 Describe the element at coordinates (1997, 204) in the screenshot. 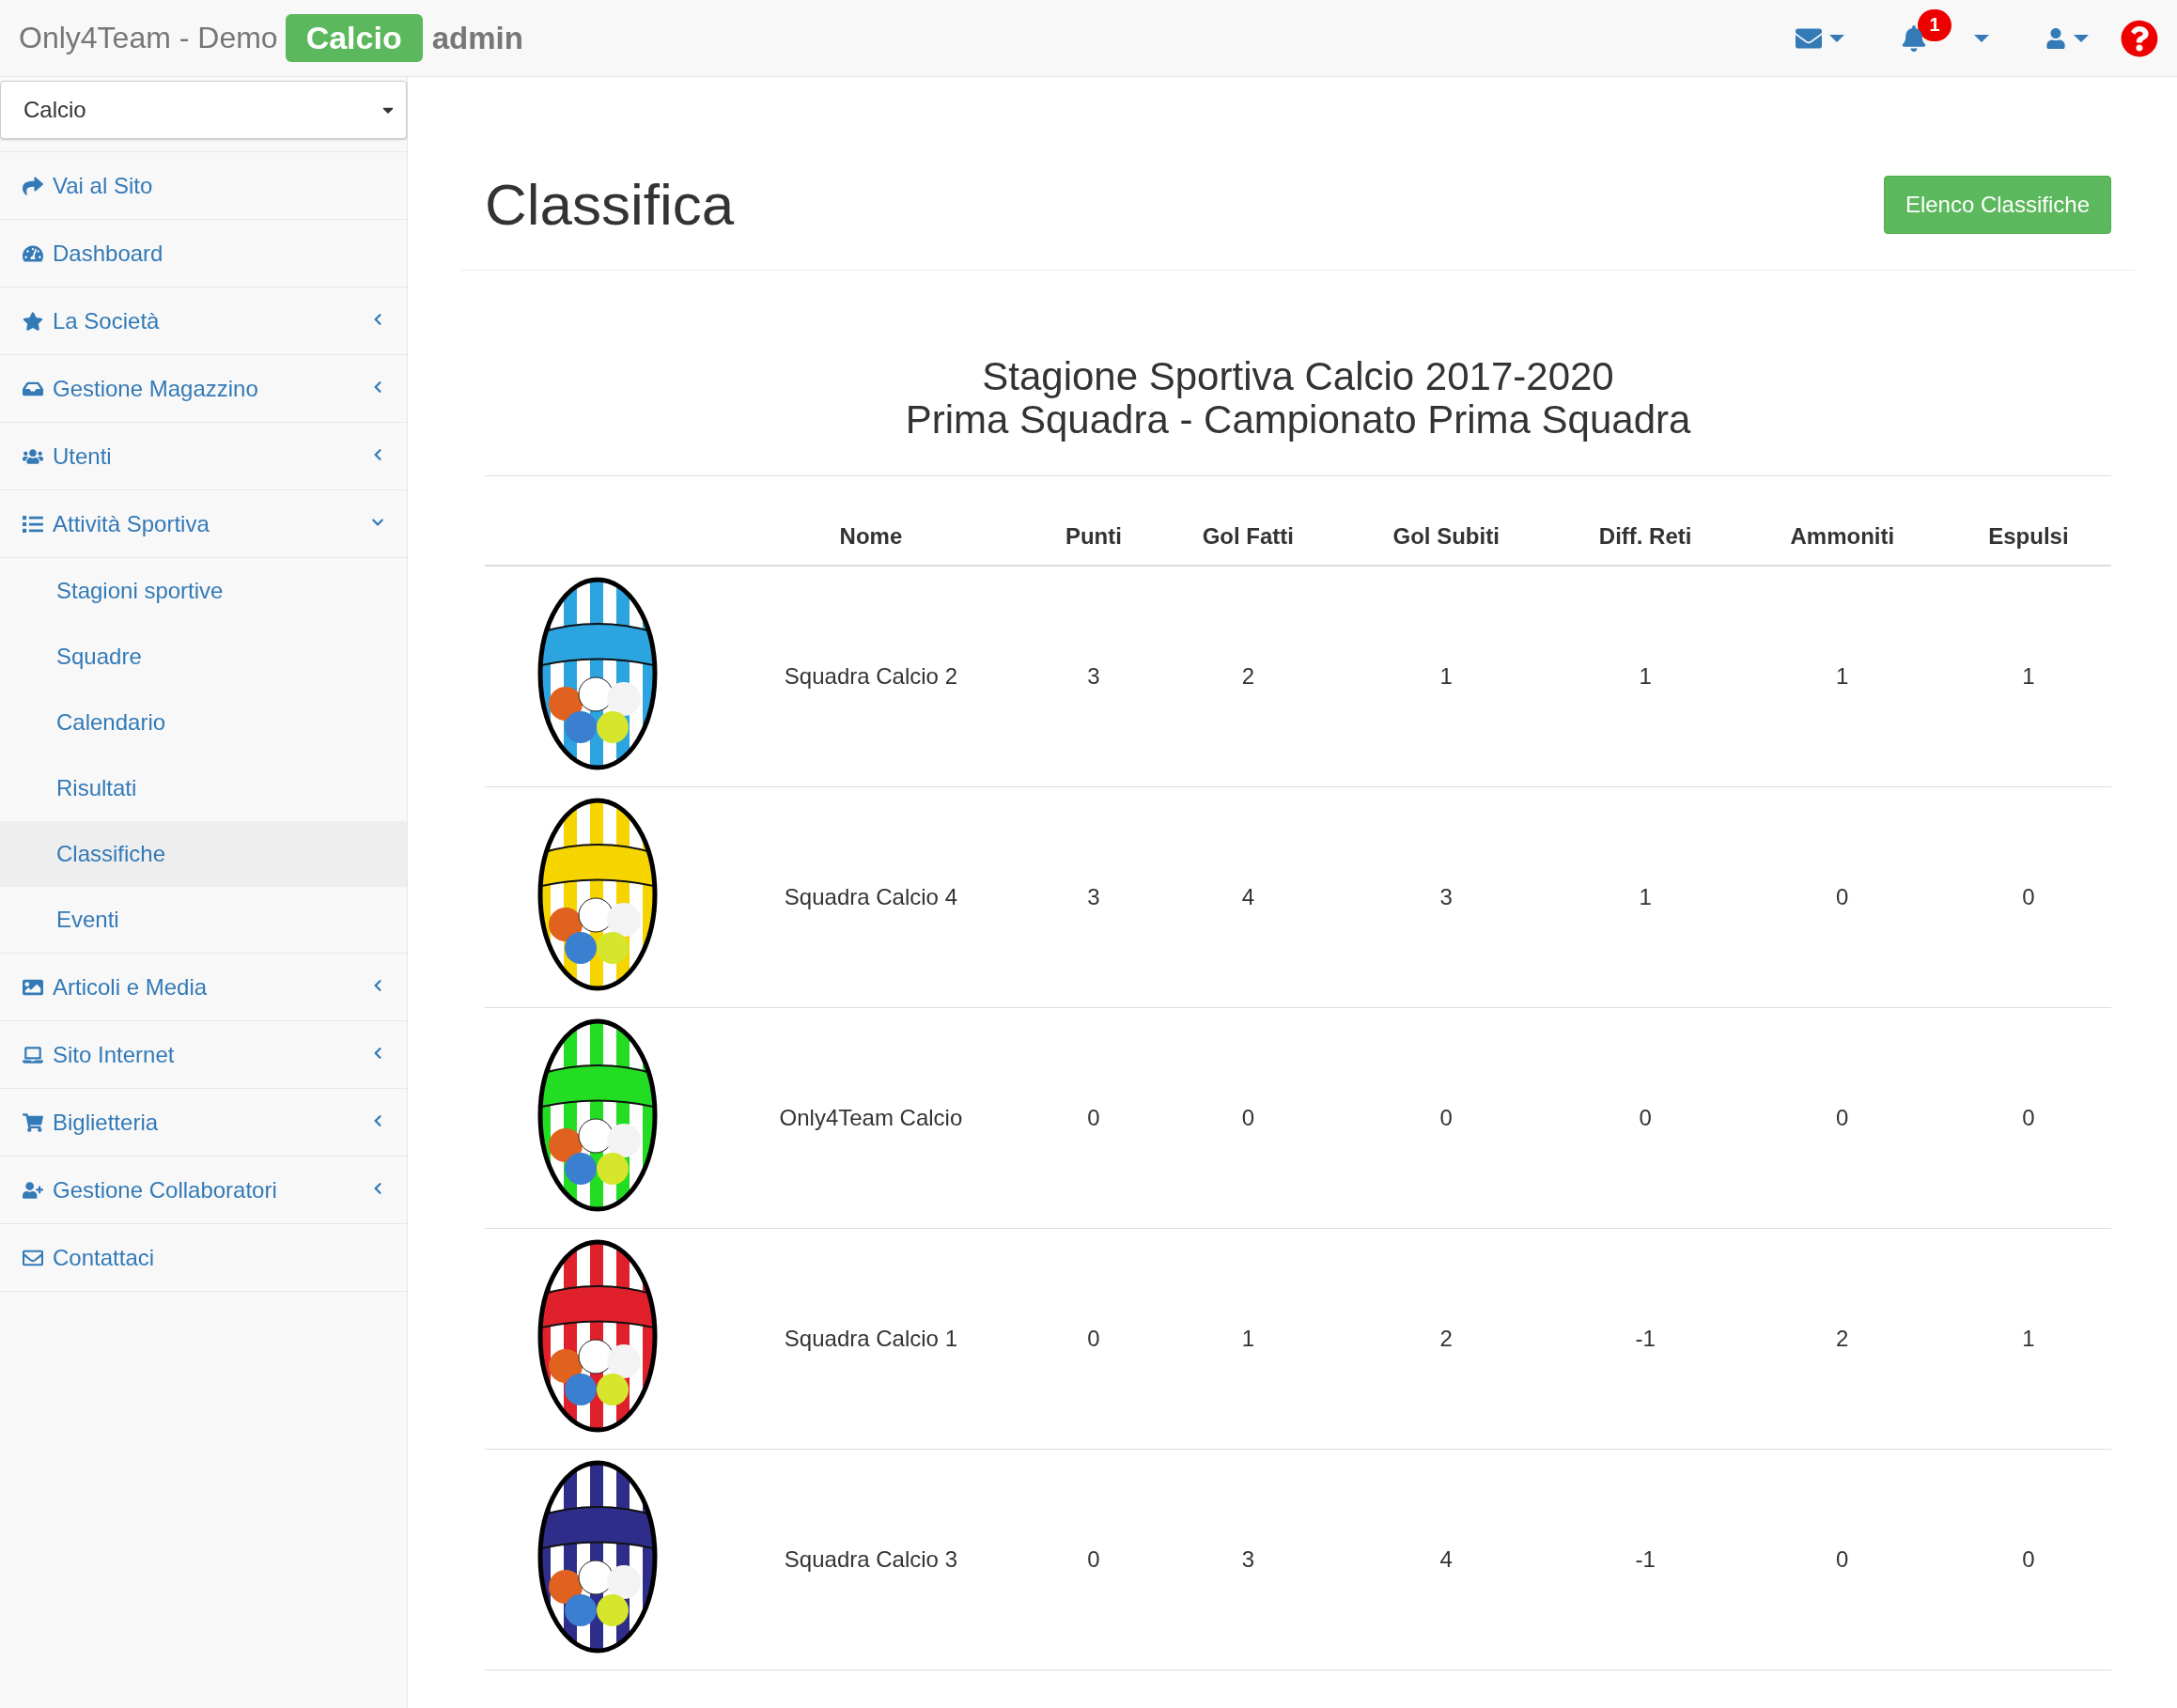

I see `standings-list-button: Elenco Classifiche` at that location.